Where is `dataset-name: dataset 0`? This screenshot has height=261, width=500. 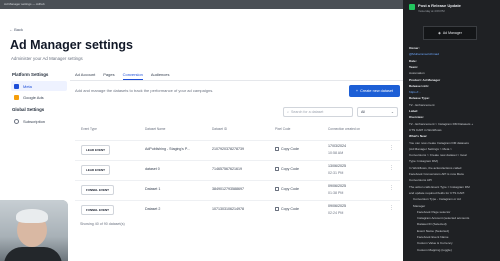
dataset-name: dataset 0 is located at coordinates (152, 169).